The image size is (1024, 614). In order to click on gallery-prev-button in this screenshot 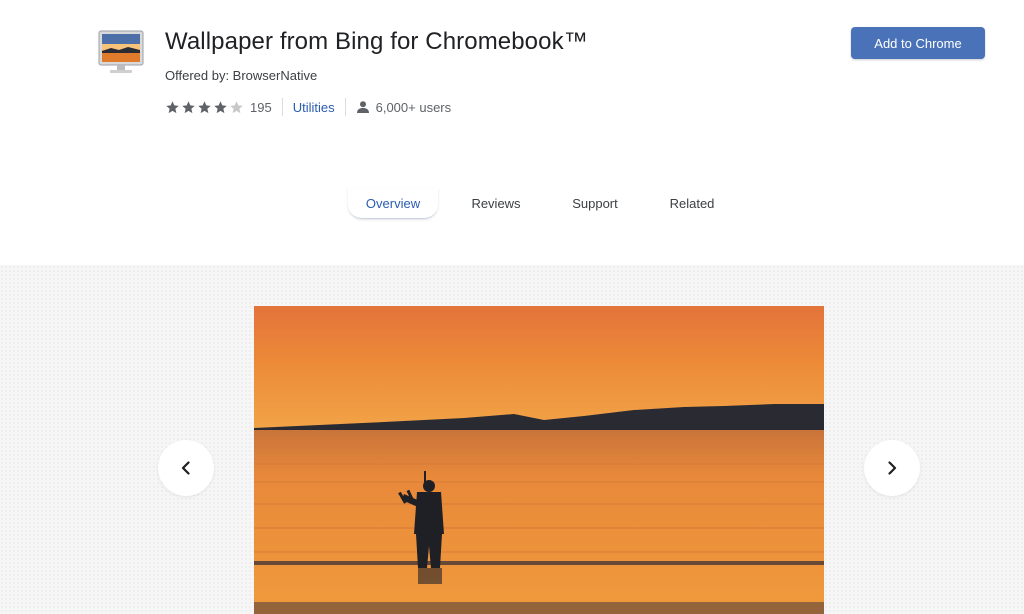, I will do `click(186, 468)`.